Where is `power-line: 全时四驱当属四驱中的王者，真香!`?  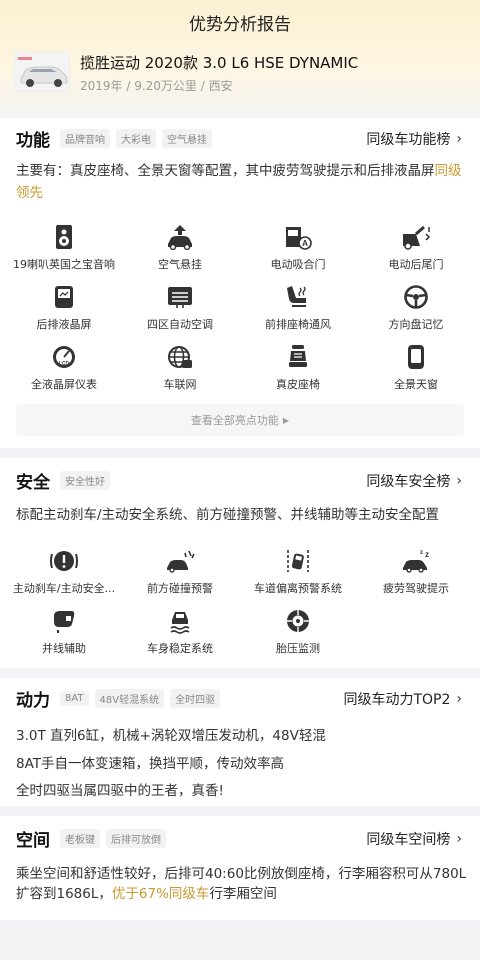 power-line: 全时四驱当属四驱中的王者，真香! is located at coordinates (120, 791).